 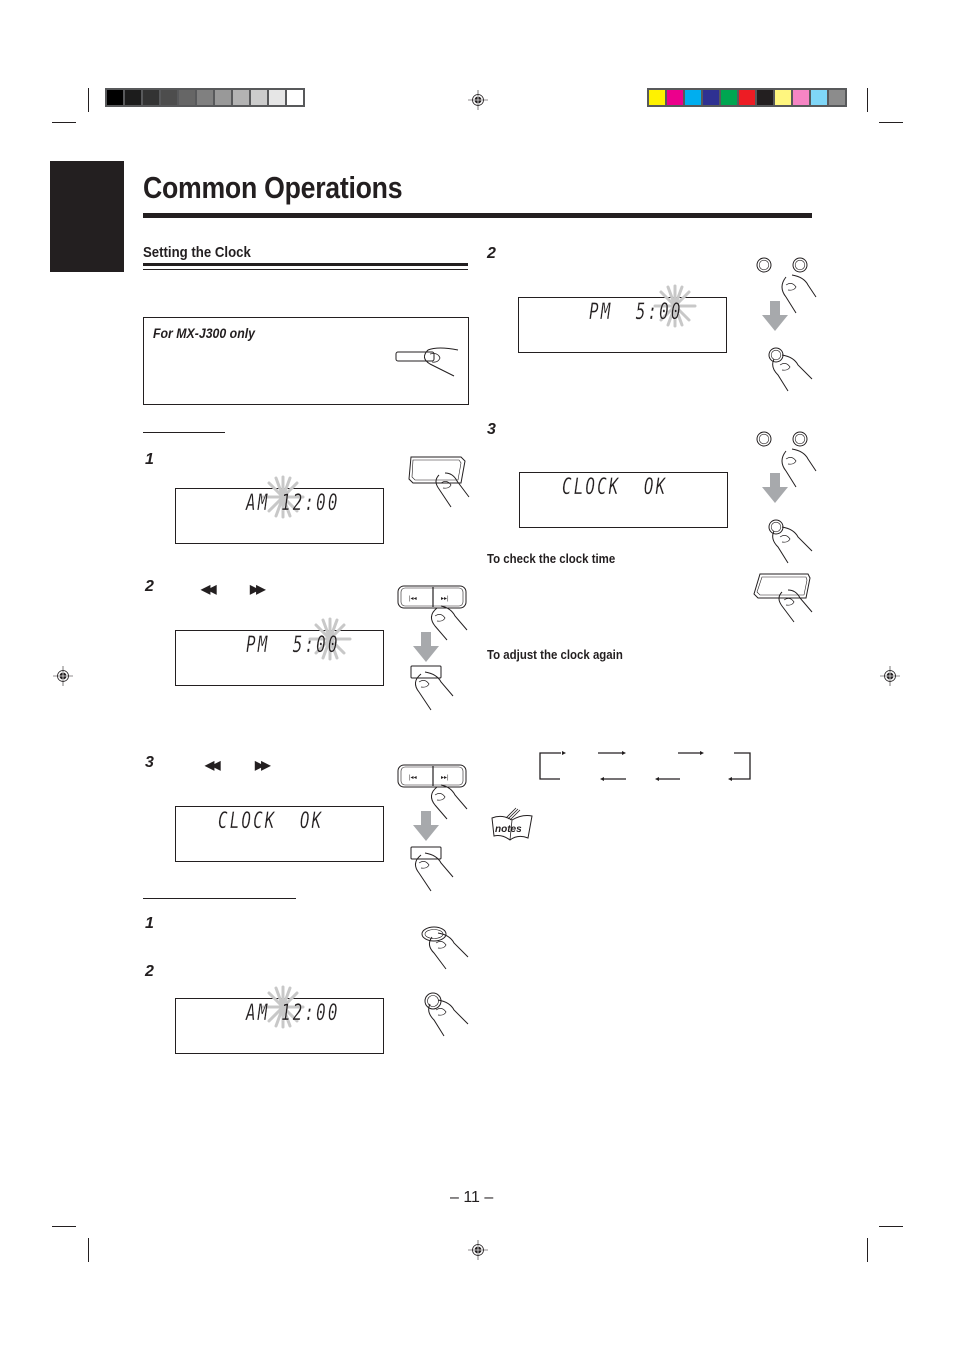 What do you see at coordinates (551, 558) in the screenshot?
I see `check-clock-heading: To check the clock time` at bounding box center [551, 558].